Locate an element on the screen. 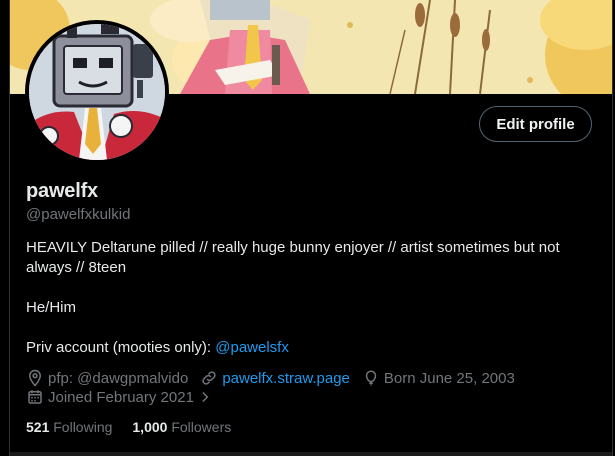 This screenshot has height=456, width=615. joined-text: Joined February 2021 is located at coordinates (121, 397).